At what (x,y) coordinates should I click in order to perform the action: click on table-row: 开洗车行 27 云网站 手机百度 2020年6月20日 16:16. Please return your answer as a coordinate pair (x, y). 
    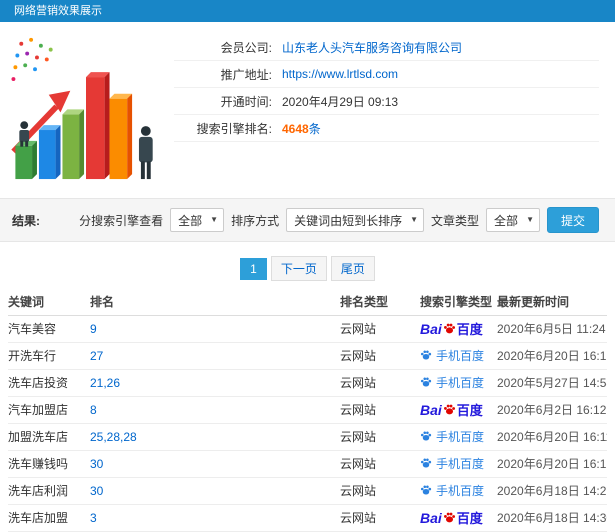
    Looking at the image, I should click on (307, 356).